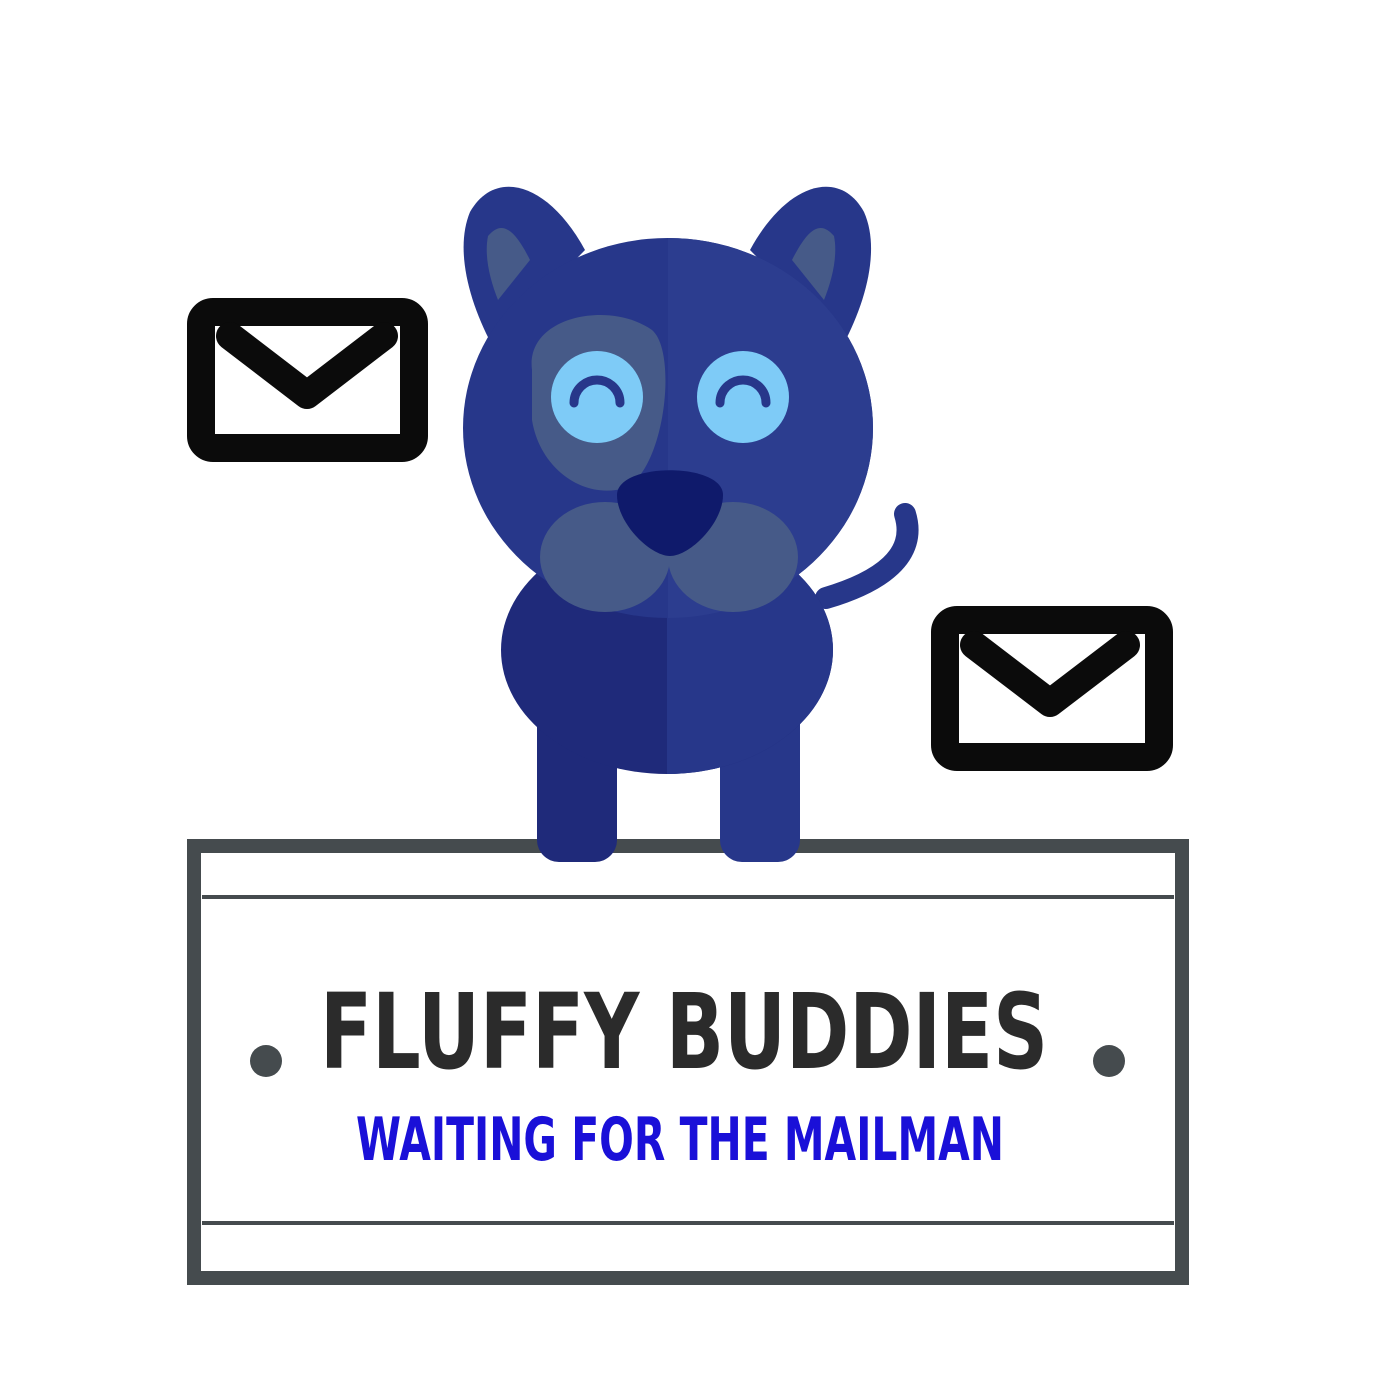 This screenshot has height=1400, width=1400. Describe the element at coordinates (680, 1140) in the screenshot. I see `logo-subtitle: WAITING FOR THE MAILMAN` at that location.